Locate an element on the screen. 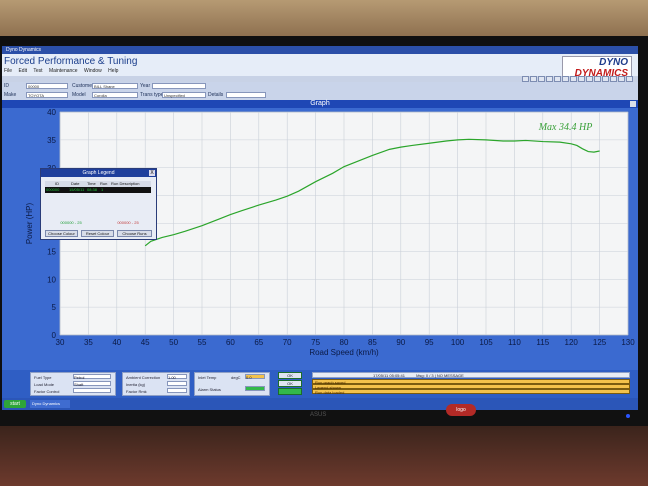  app-title: Forced Performance & Tuning is located at coordinates (71, 61).